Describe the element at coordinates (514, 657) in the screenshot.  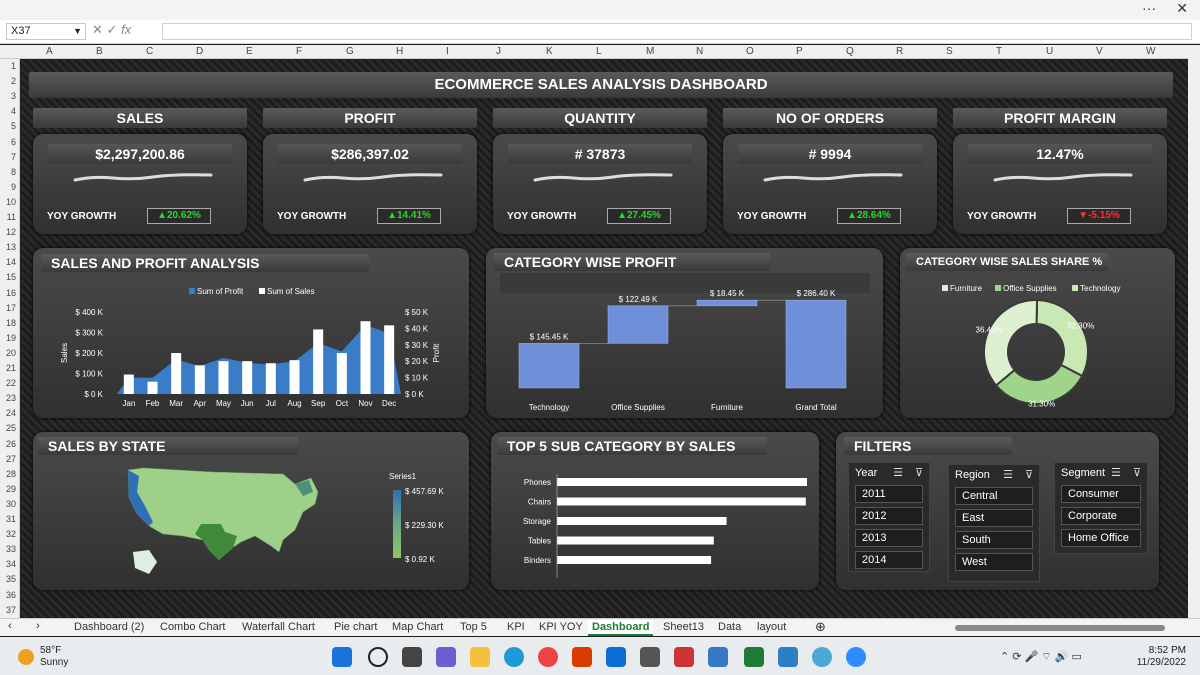
I see `edge-icon` at that location.